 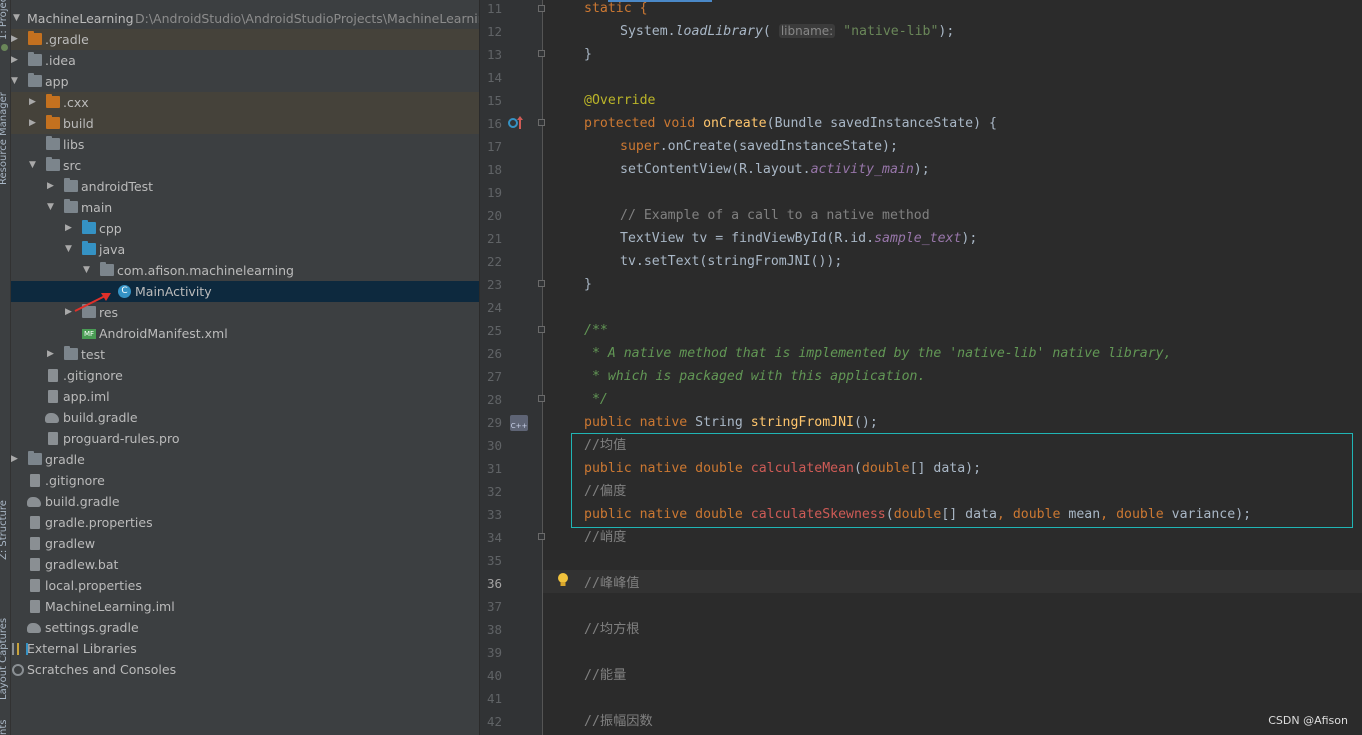 I want to click on tree-item: ▶ .gradle, so click(x=245, y=39).